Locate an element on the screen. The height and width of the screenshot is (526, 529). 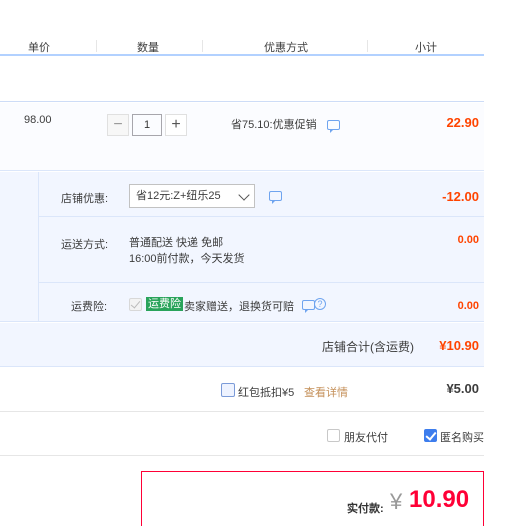
quantity-input: 1 is located at coordinates (147, 125).